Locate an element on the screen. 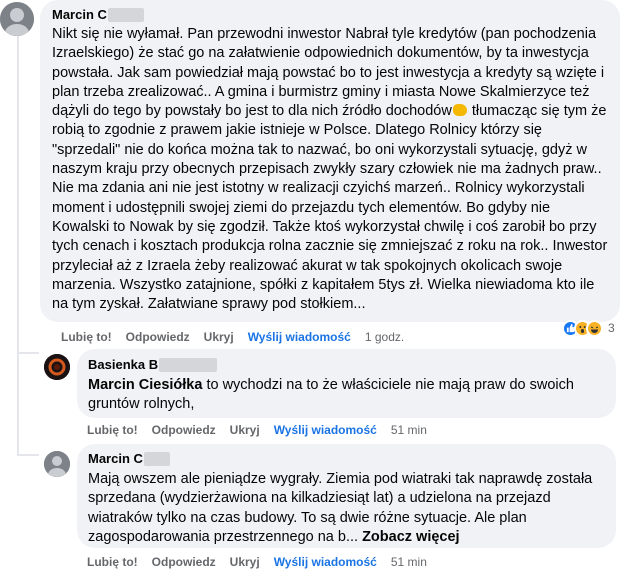  reply-author: Marcin C is located at coordinates (115, 458).